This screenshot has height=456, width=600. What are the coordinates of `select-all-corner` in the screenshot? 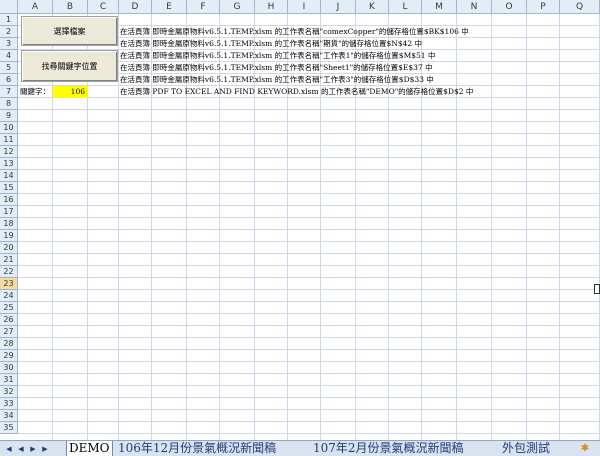 It's located at (9, 7).